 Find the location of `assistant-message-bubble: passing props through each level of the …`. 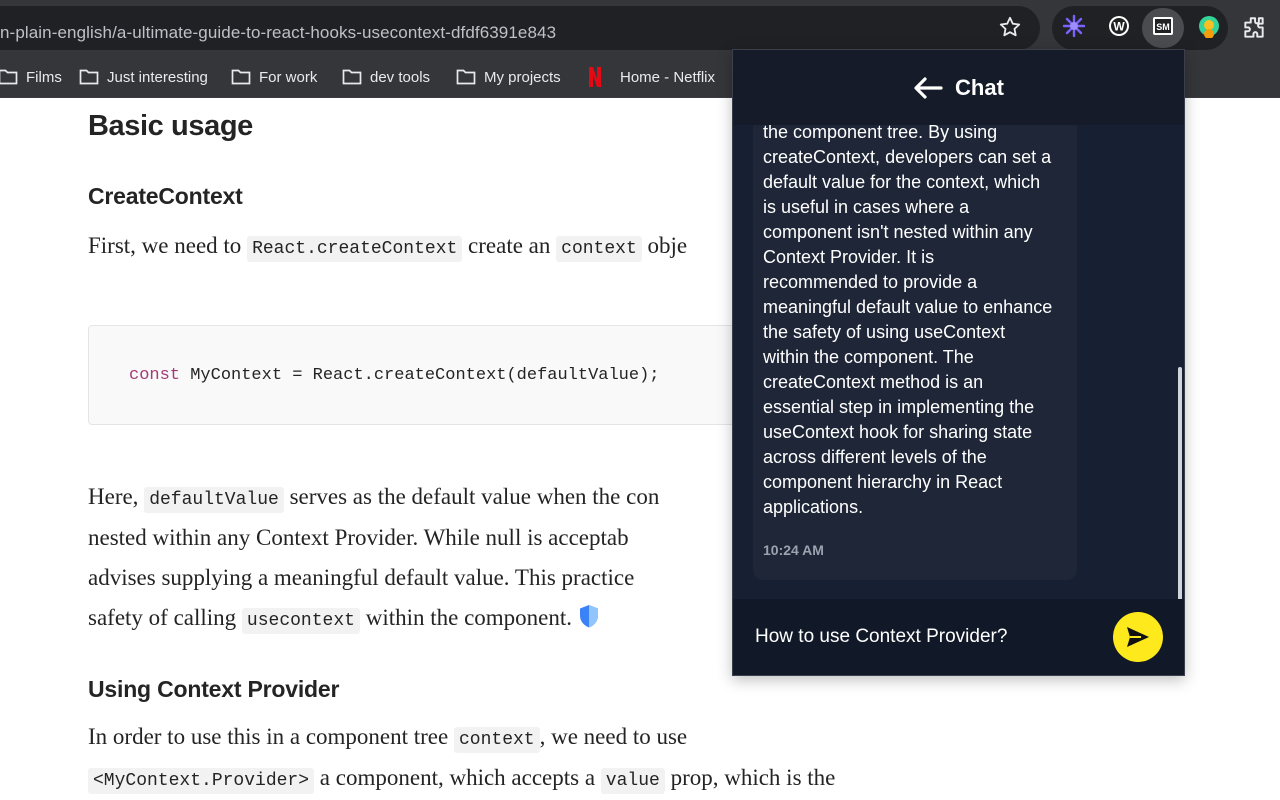

assistant-message-bubble: passing props through each level of the … is located at coordinates (915, 352).